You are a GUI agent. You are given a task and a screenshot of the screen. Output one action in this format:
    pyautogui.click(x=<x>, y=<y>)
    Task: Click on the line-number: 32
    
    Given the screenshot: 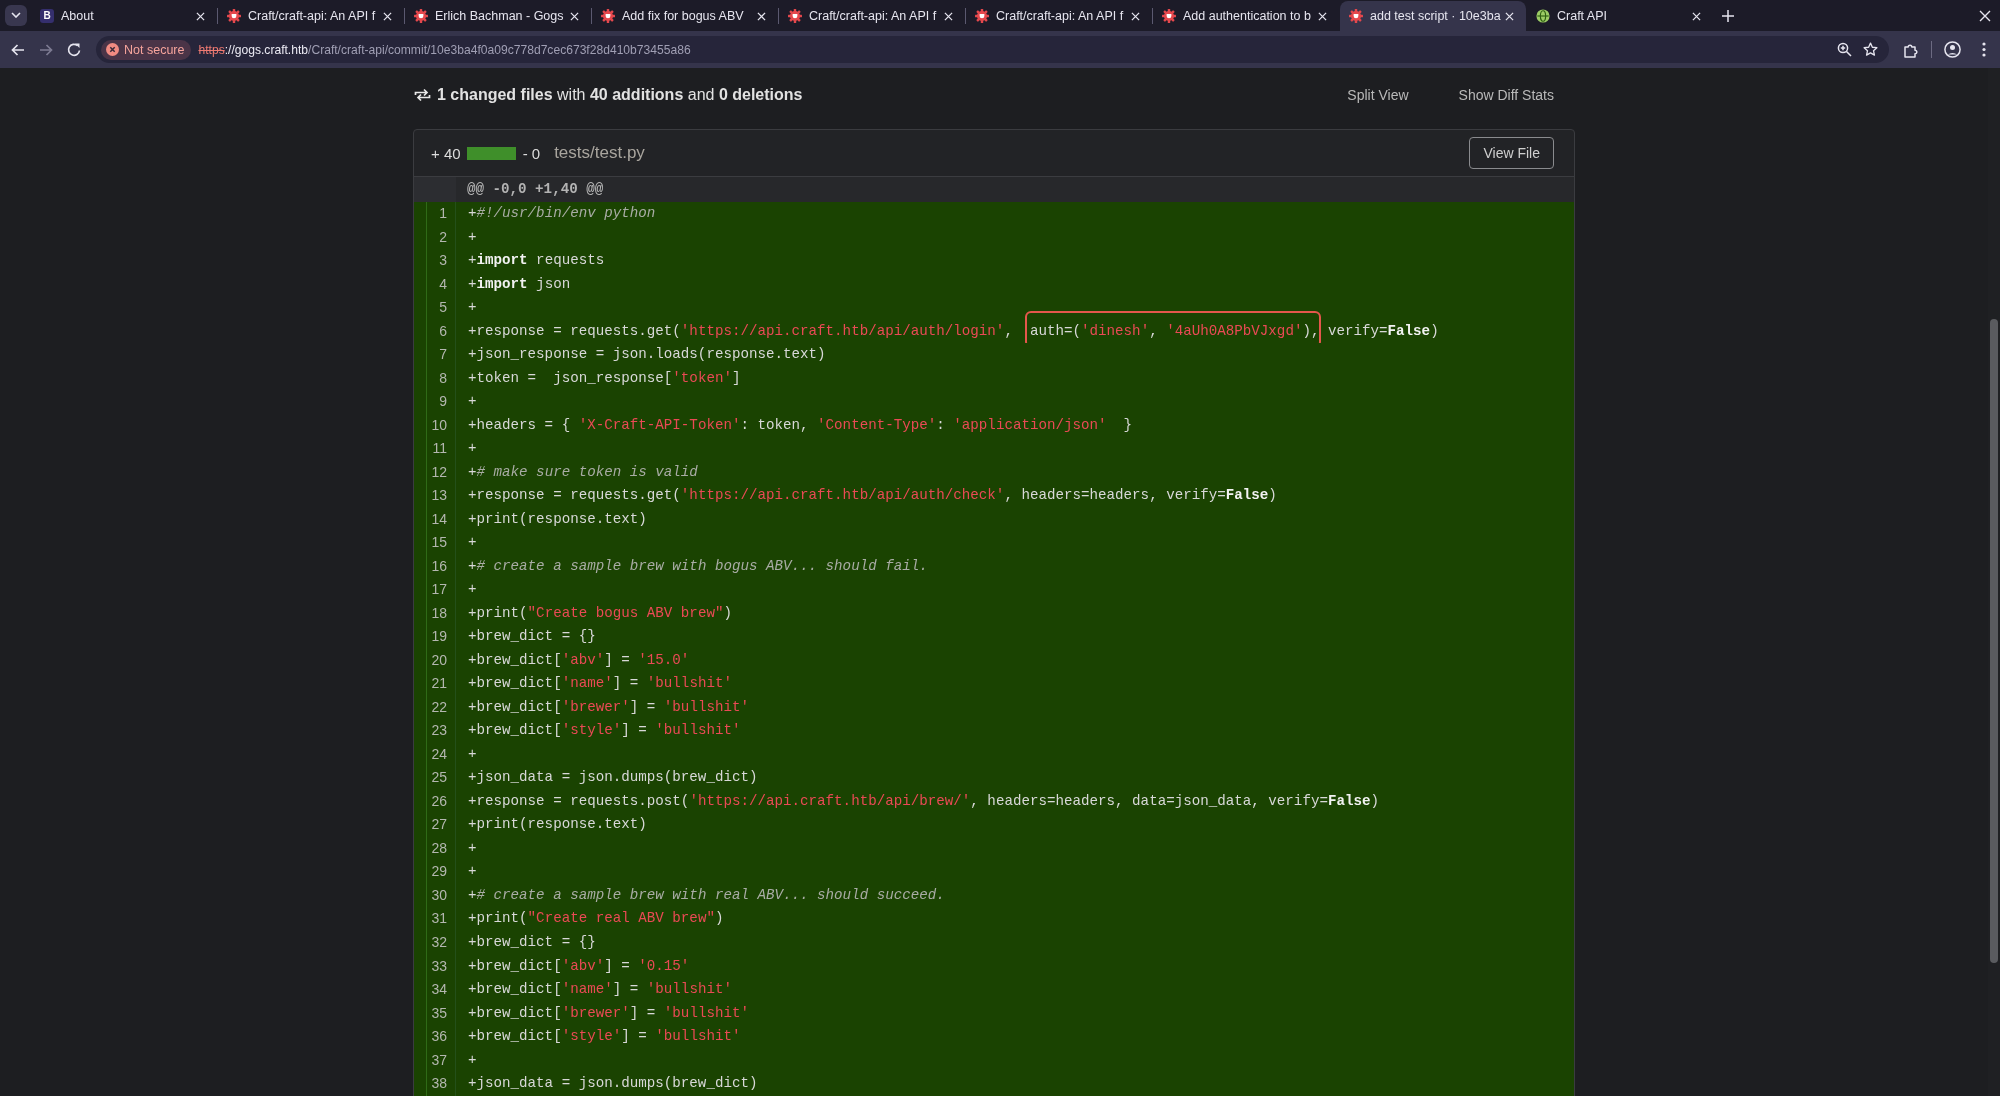 What is the action you would take?
    pyautogui.click(x=435, y=943)
    